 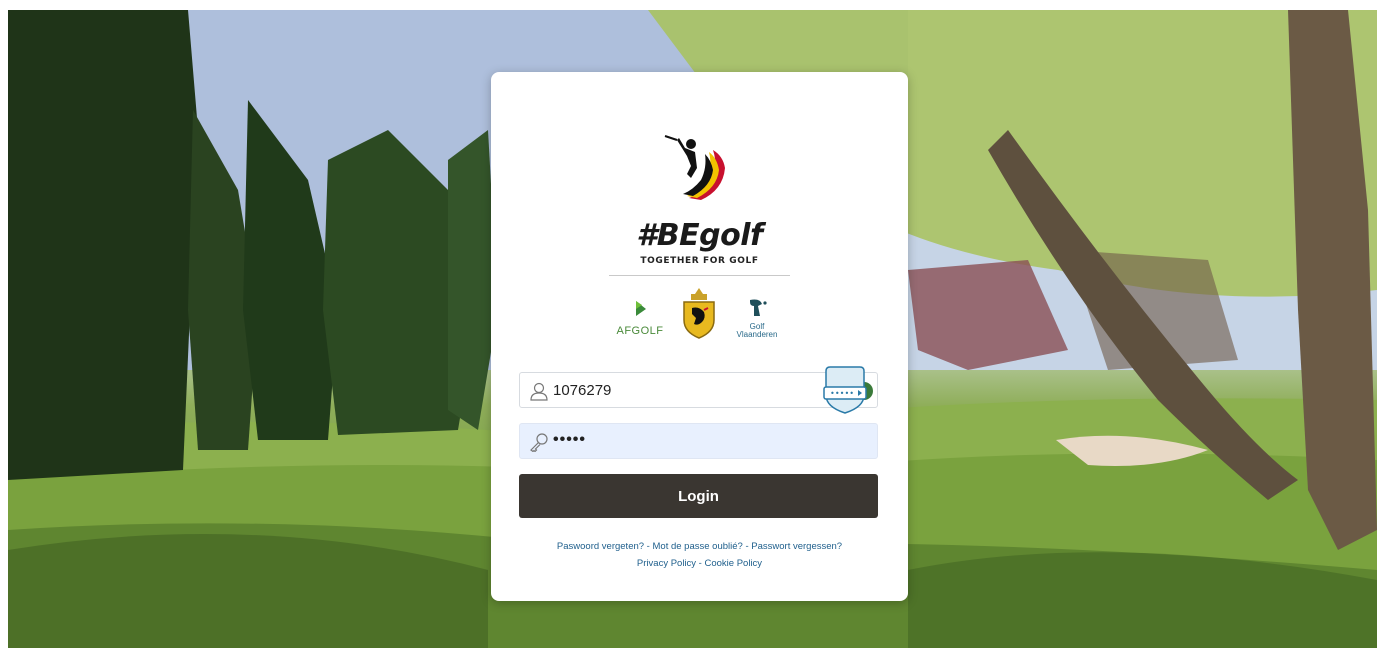 I want to click on begolf-golfer-logo-icon, so click(x=694, y=167).